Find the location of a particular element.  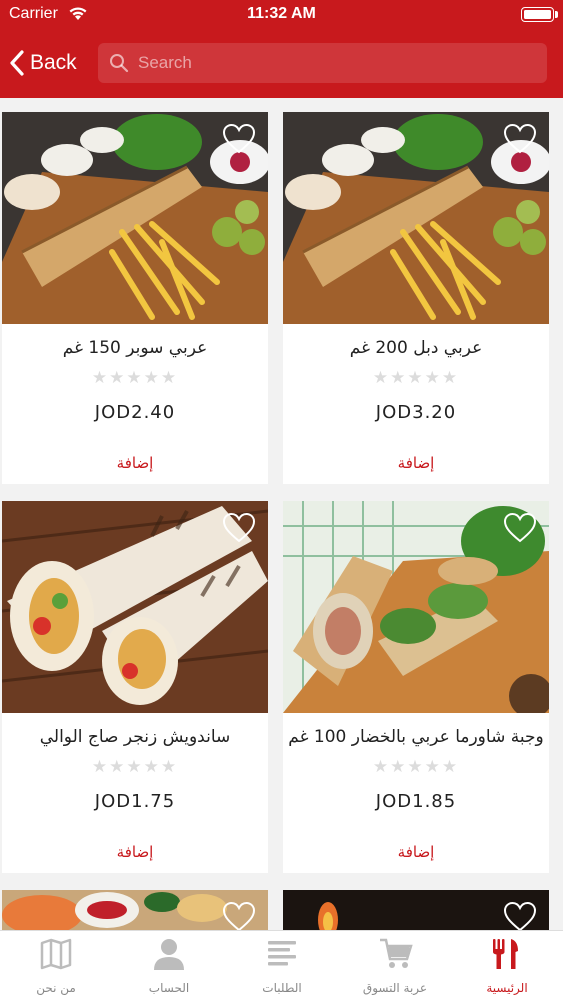

product-name: عربي دبل 200 غم is located at coordinates (416, 348).